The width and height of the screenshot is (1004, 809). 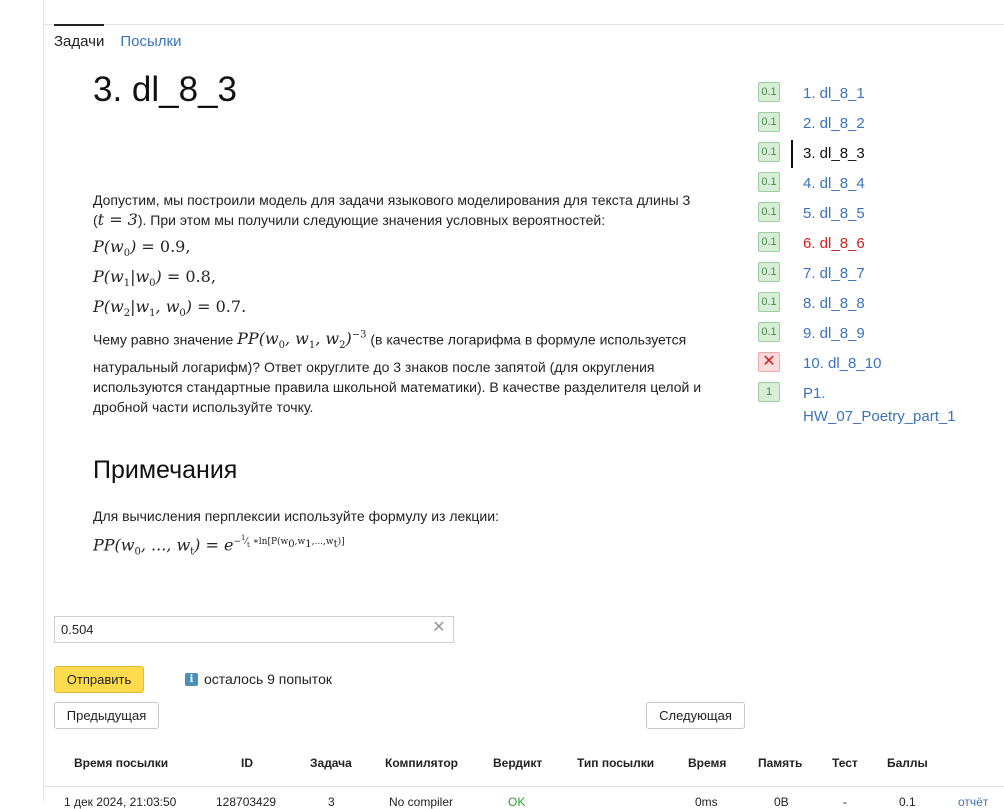 I want to click on column-header-type: Тип посылки, so click(x=616, y=763).